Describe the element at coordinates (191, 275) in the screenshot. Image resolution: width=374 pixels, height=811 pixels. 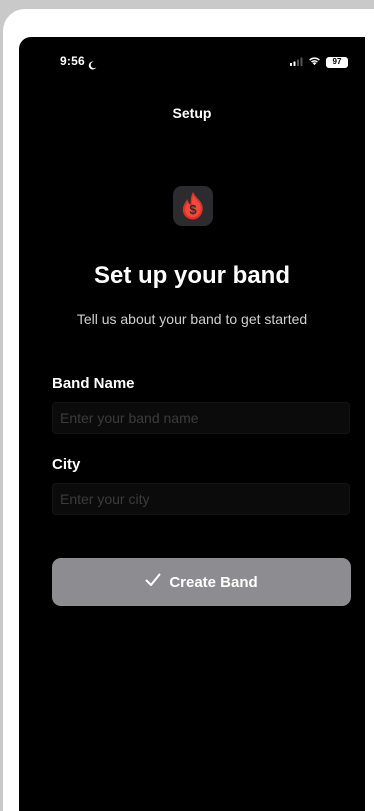
I see `page-title: Set up your band` at that location.